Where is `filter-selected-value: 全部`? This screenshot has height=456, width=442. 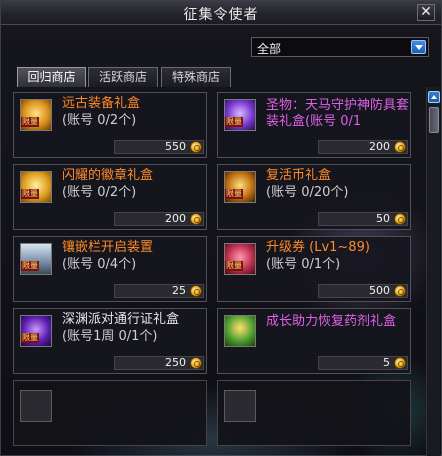 filter-selected-value: 全部 is located at coordinates (269, 49).